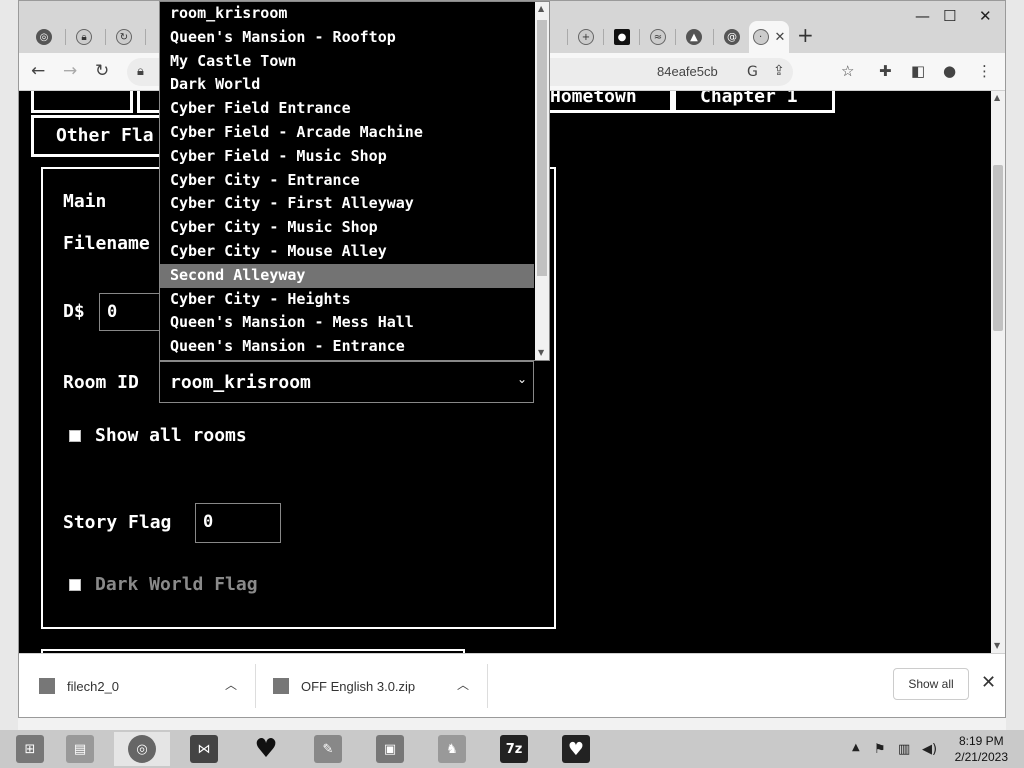  Describe the element at coordinates (856, 747) in the screenshot. I see `tray-chevron-up-icon: ▲` at that location.